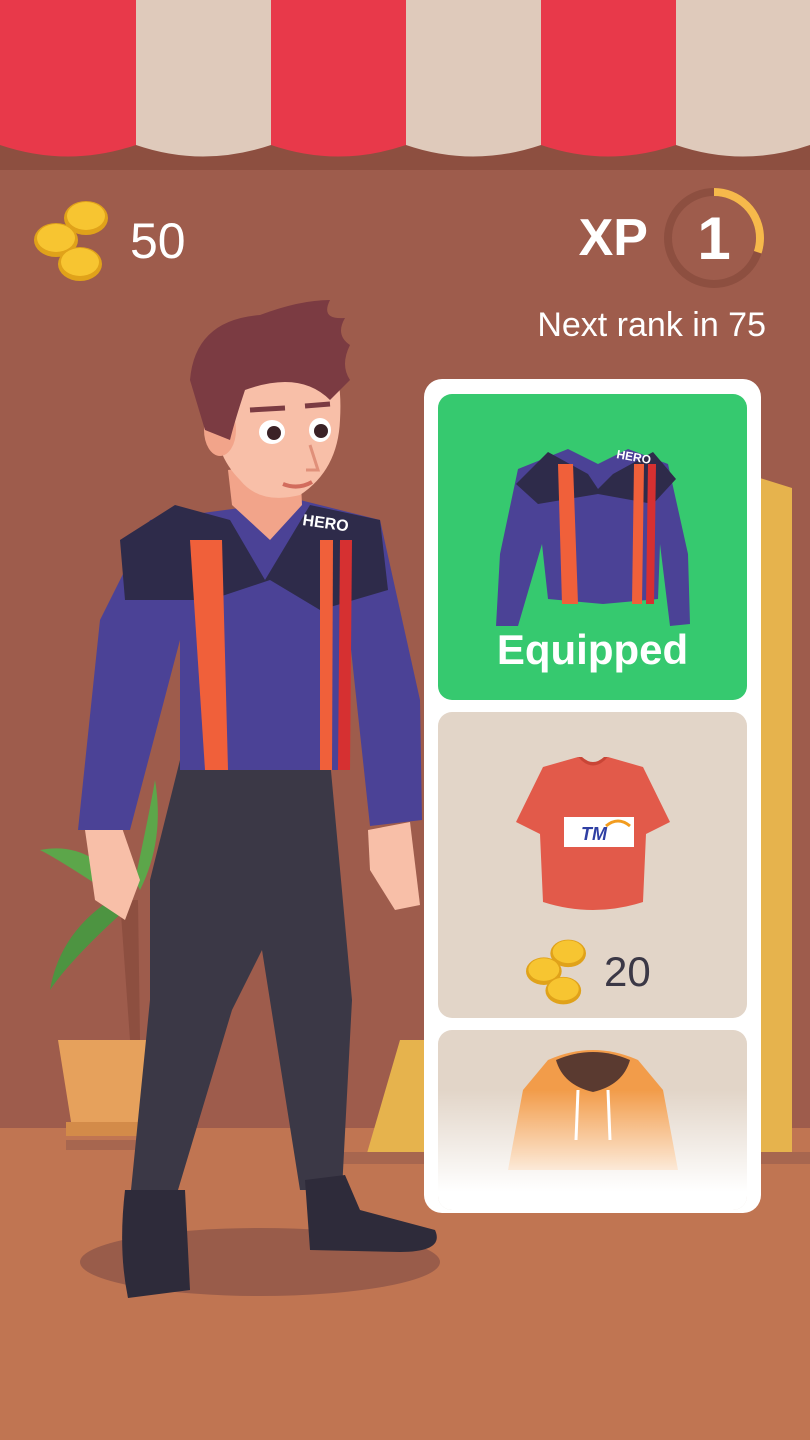  Describe the element at coordinates (592, 1150) in the screenshot. I see `item-fade-overlay` at that location.